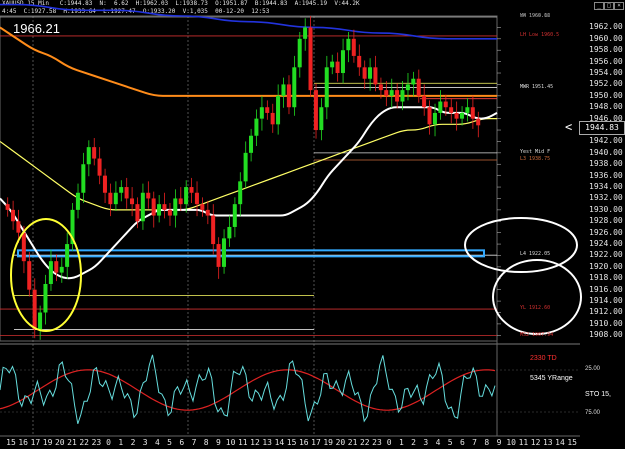  I want to click on time-tick-label: 12, so click(535, 442).